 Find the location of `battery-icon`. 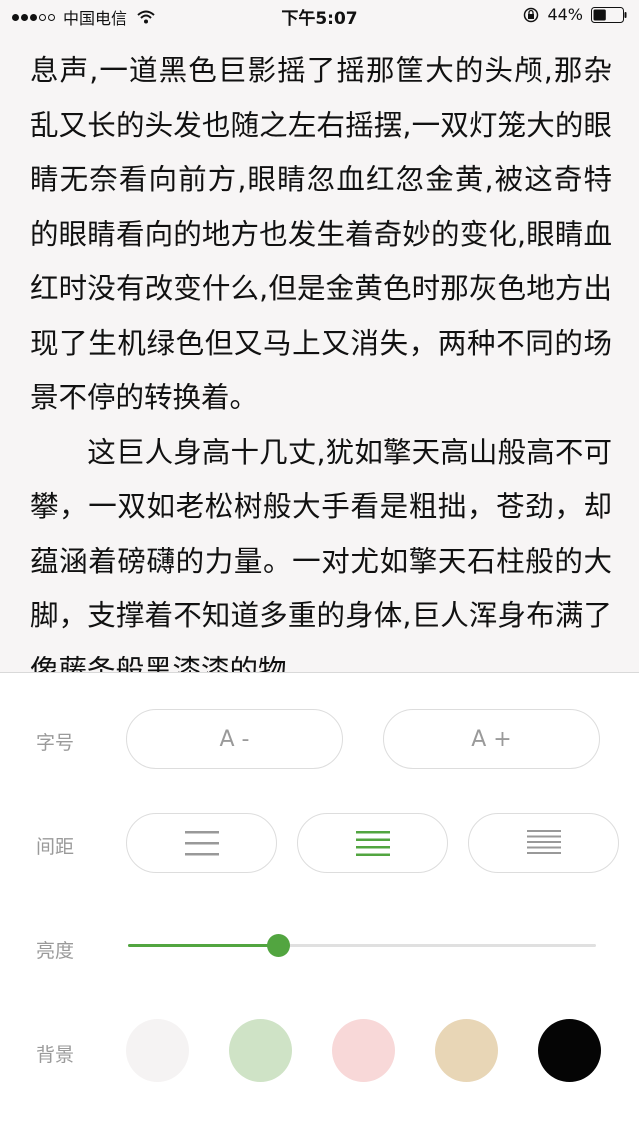

battery-icon is located at coordinates (609, 14).